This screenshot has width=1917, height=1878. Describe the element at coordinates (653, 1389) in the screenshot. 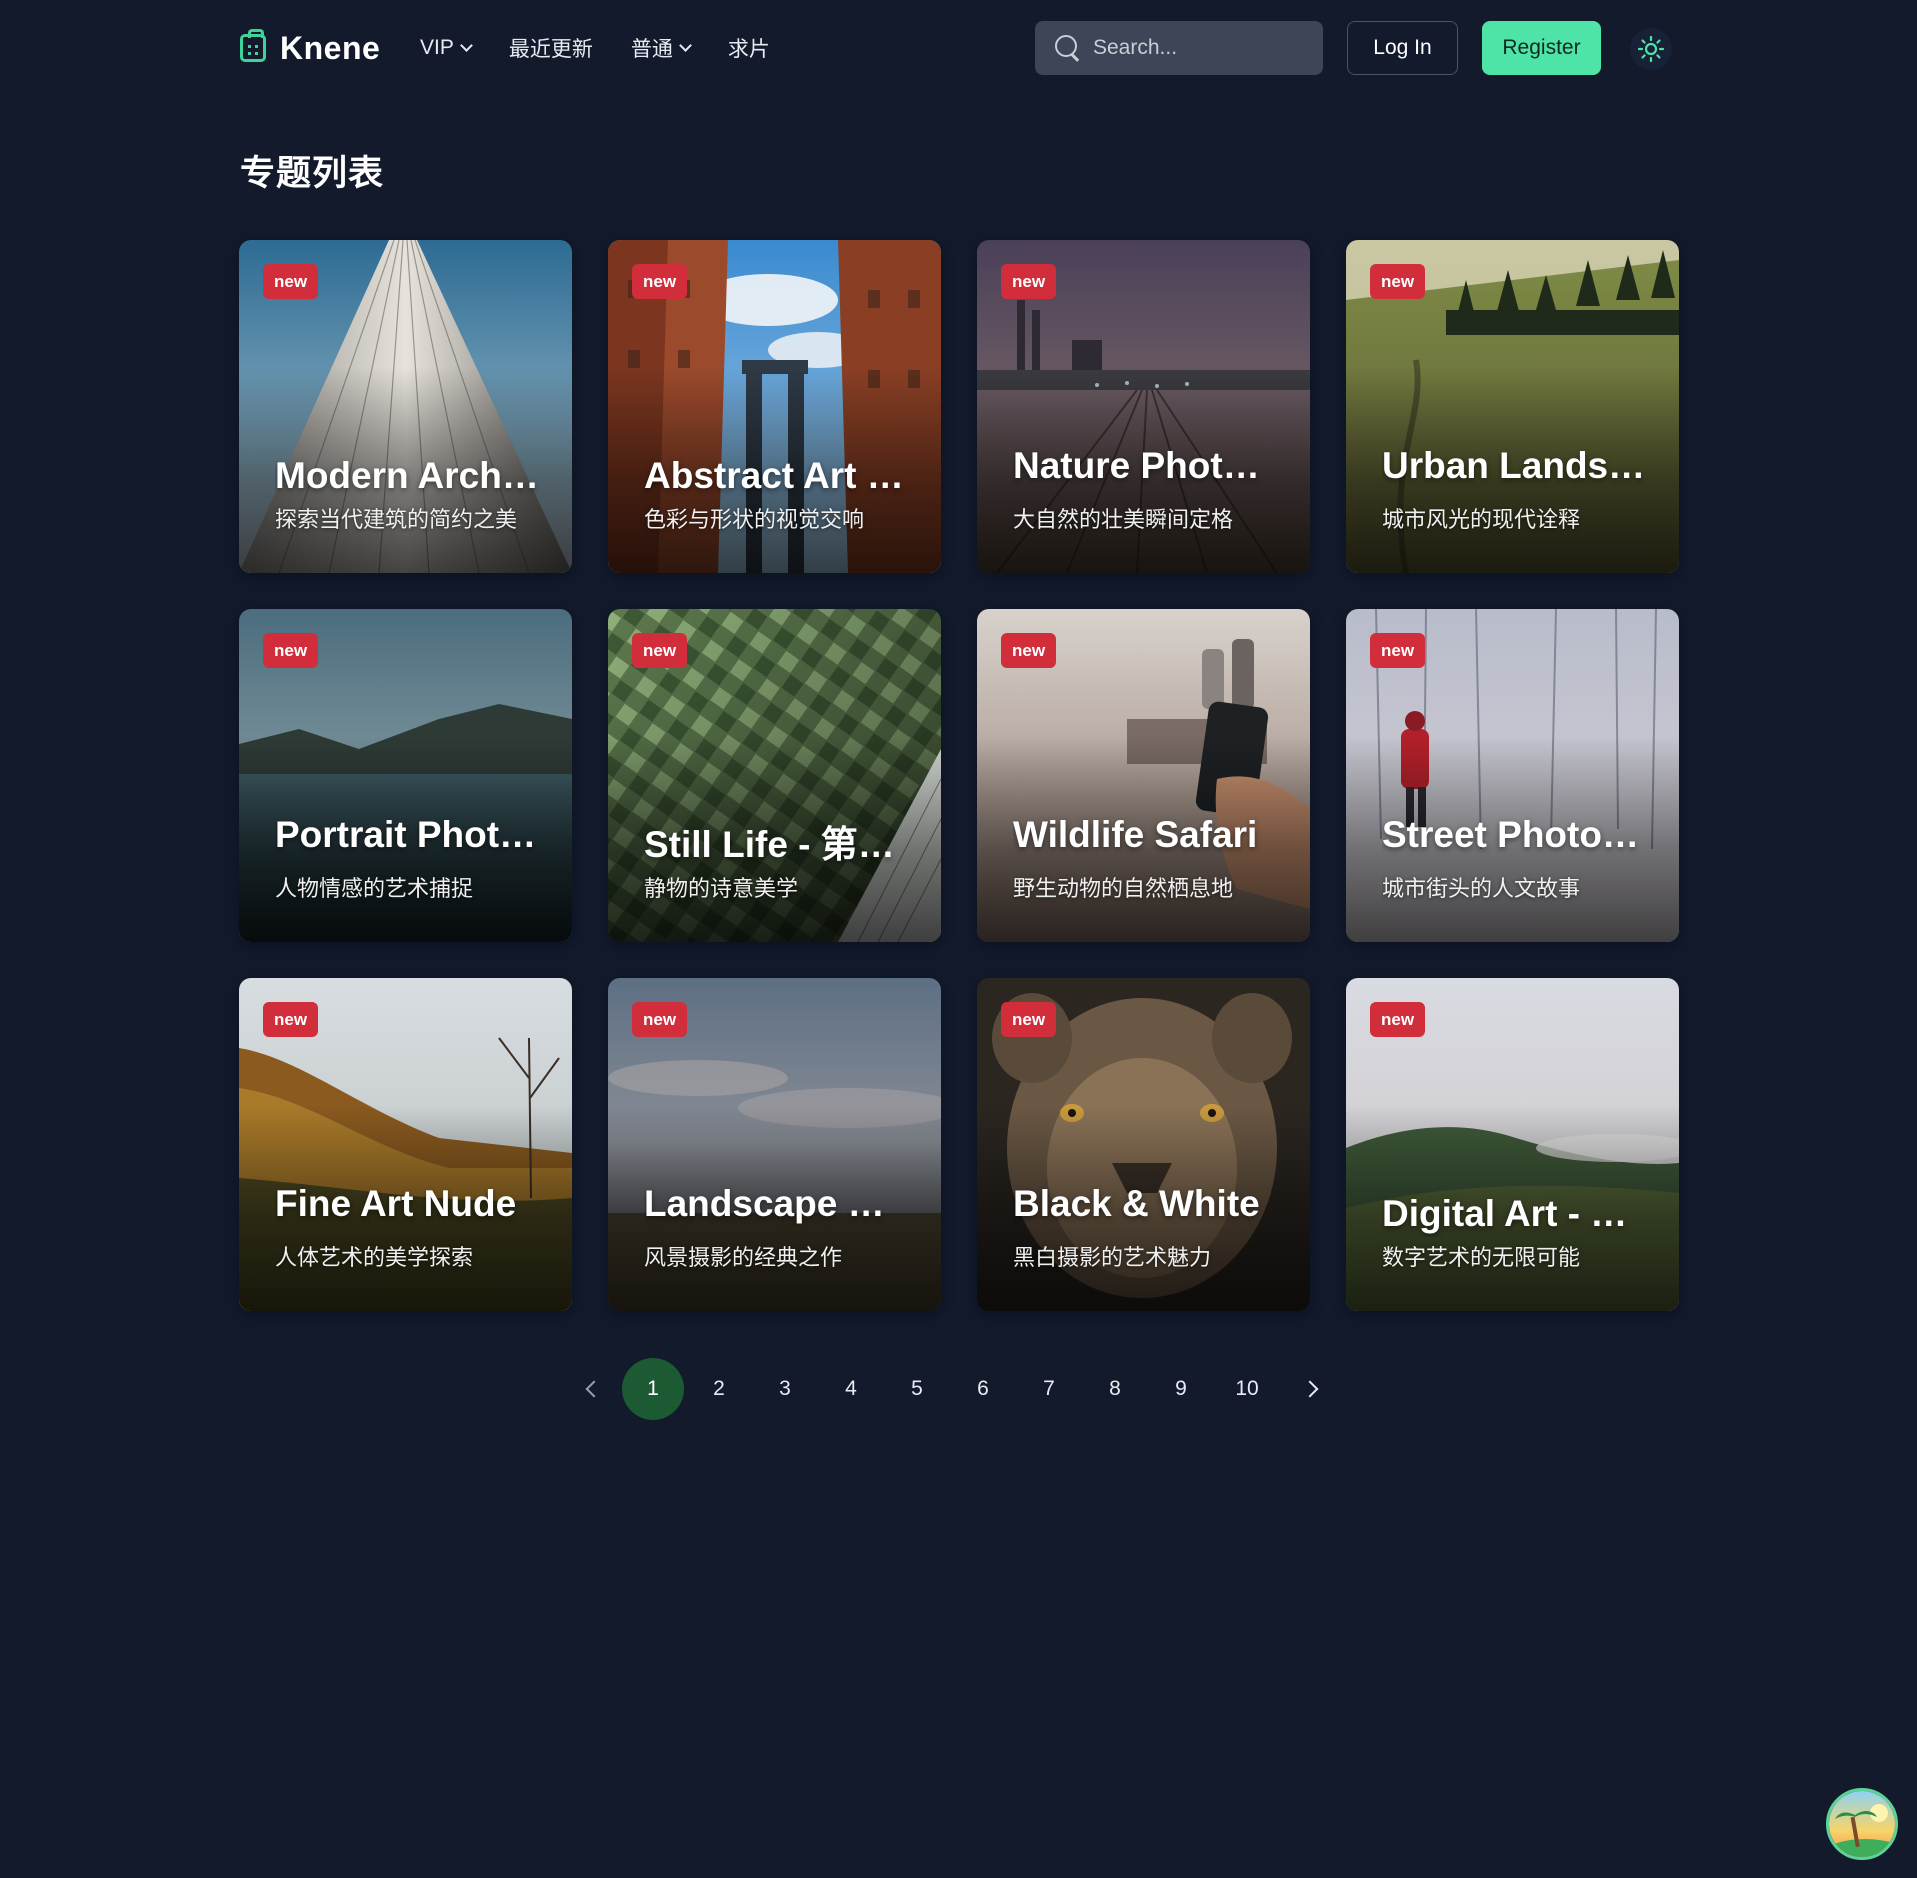

I see `page-button-1: 1` at that location.